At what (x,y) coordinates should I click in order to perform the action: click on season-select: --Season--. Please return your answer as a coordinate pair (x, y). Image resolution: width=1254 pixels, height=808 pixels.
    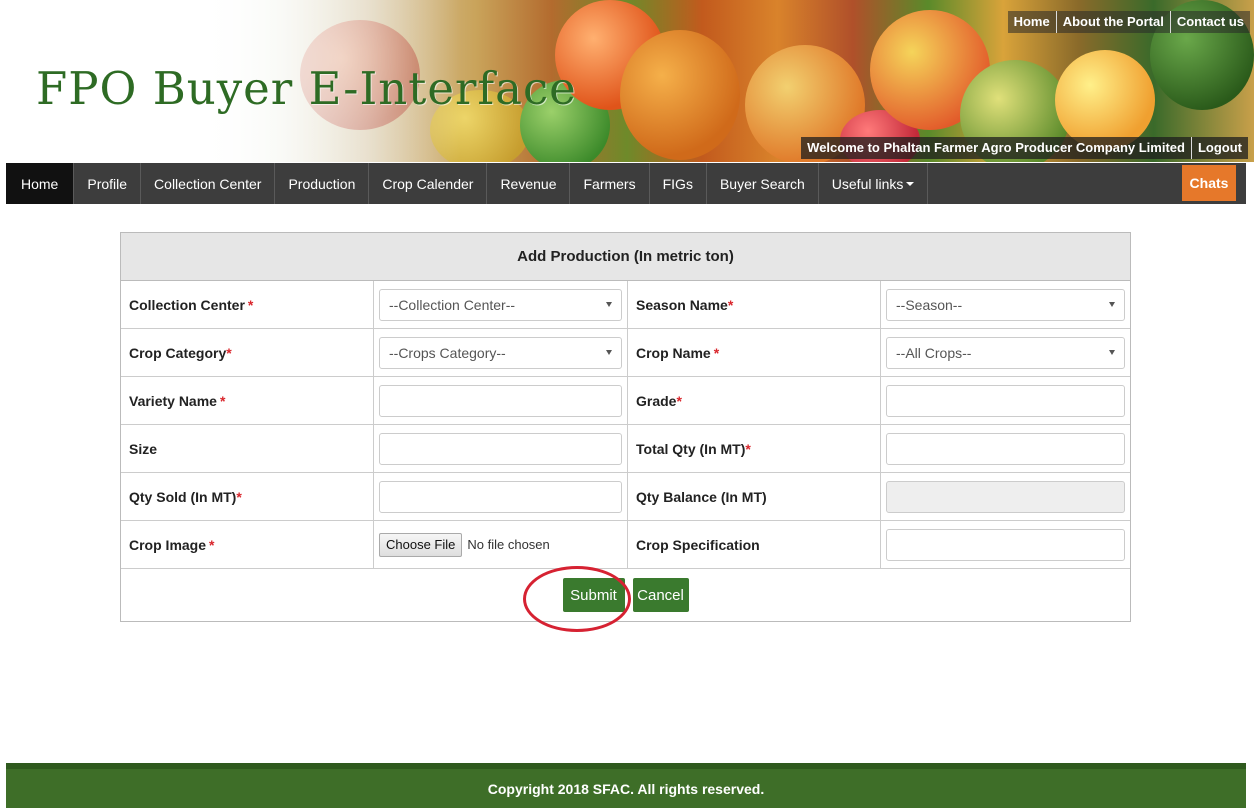
    Looking at the image, I should click on (1005, 304).